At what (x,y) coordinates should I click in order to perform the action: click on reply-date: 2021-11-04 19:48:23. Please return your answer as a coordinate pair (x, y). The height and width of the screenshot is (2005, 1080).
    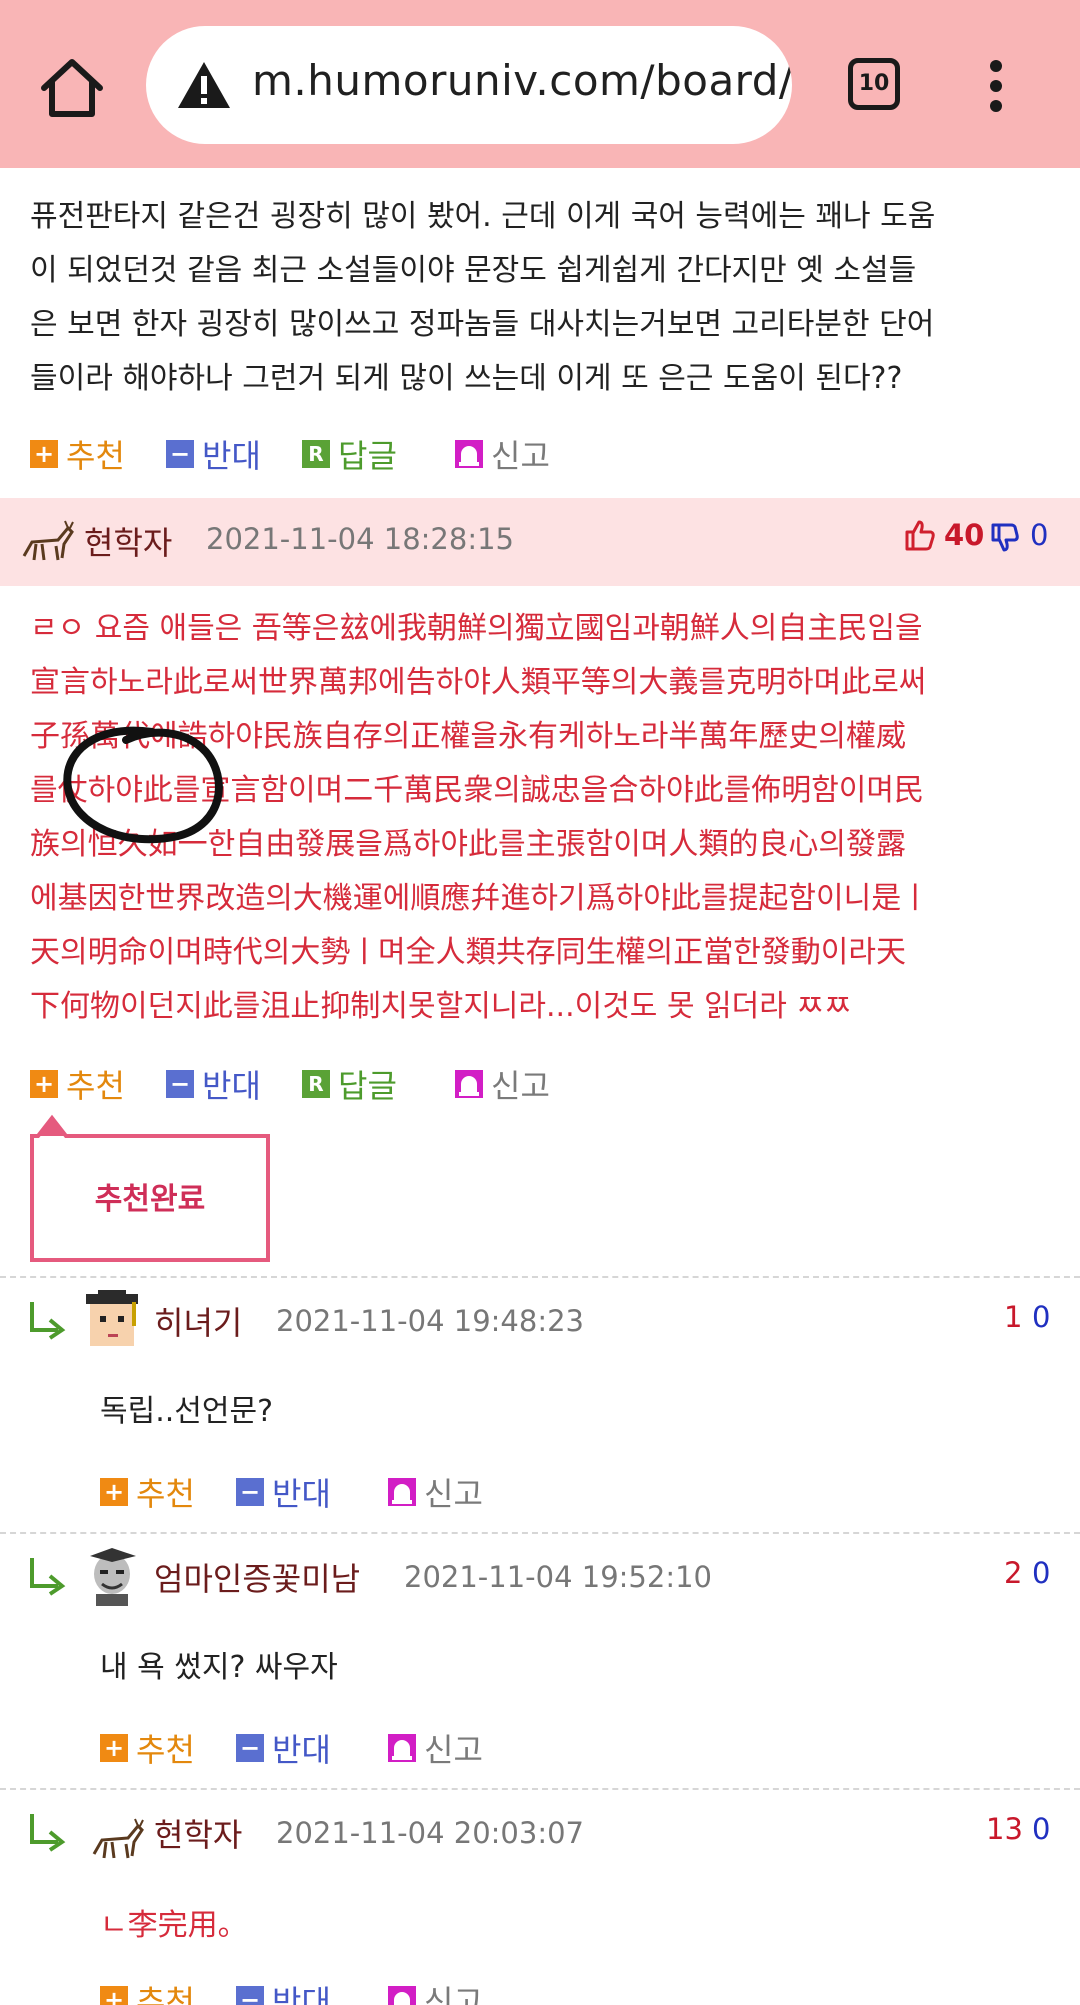
    Looking at the image, I should click on (430, 1321).